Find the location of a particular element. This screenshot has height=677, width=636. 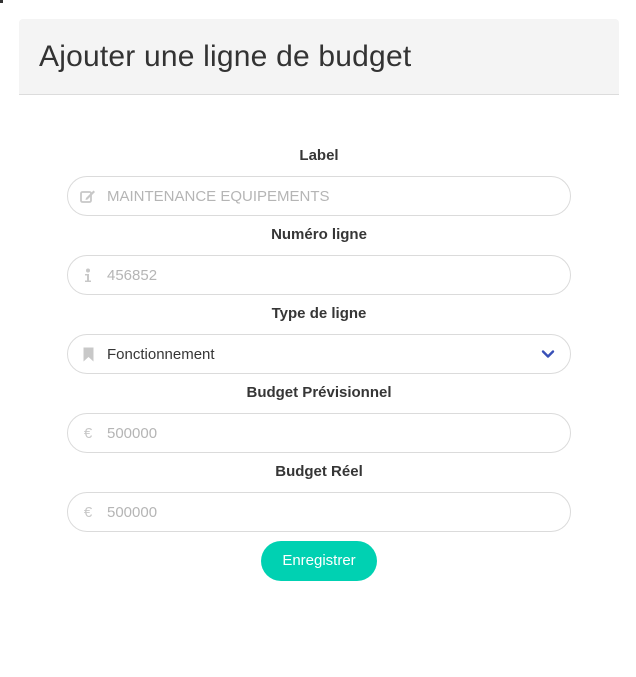

window-corner-marker is located at coordinates (1, 1).